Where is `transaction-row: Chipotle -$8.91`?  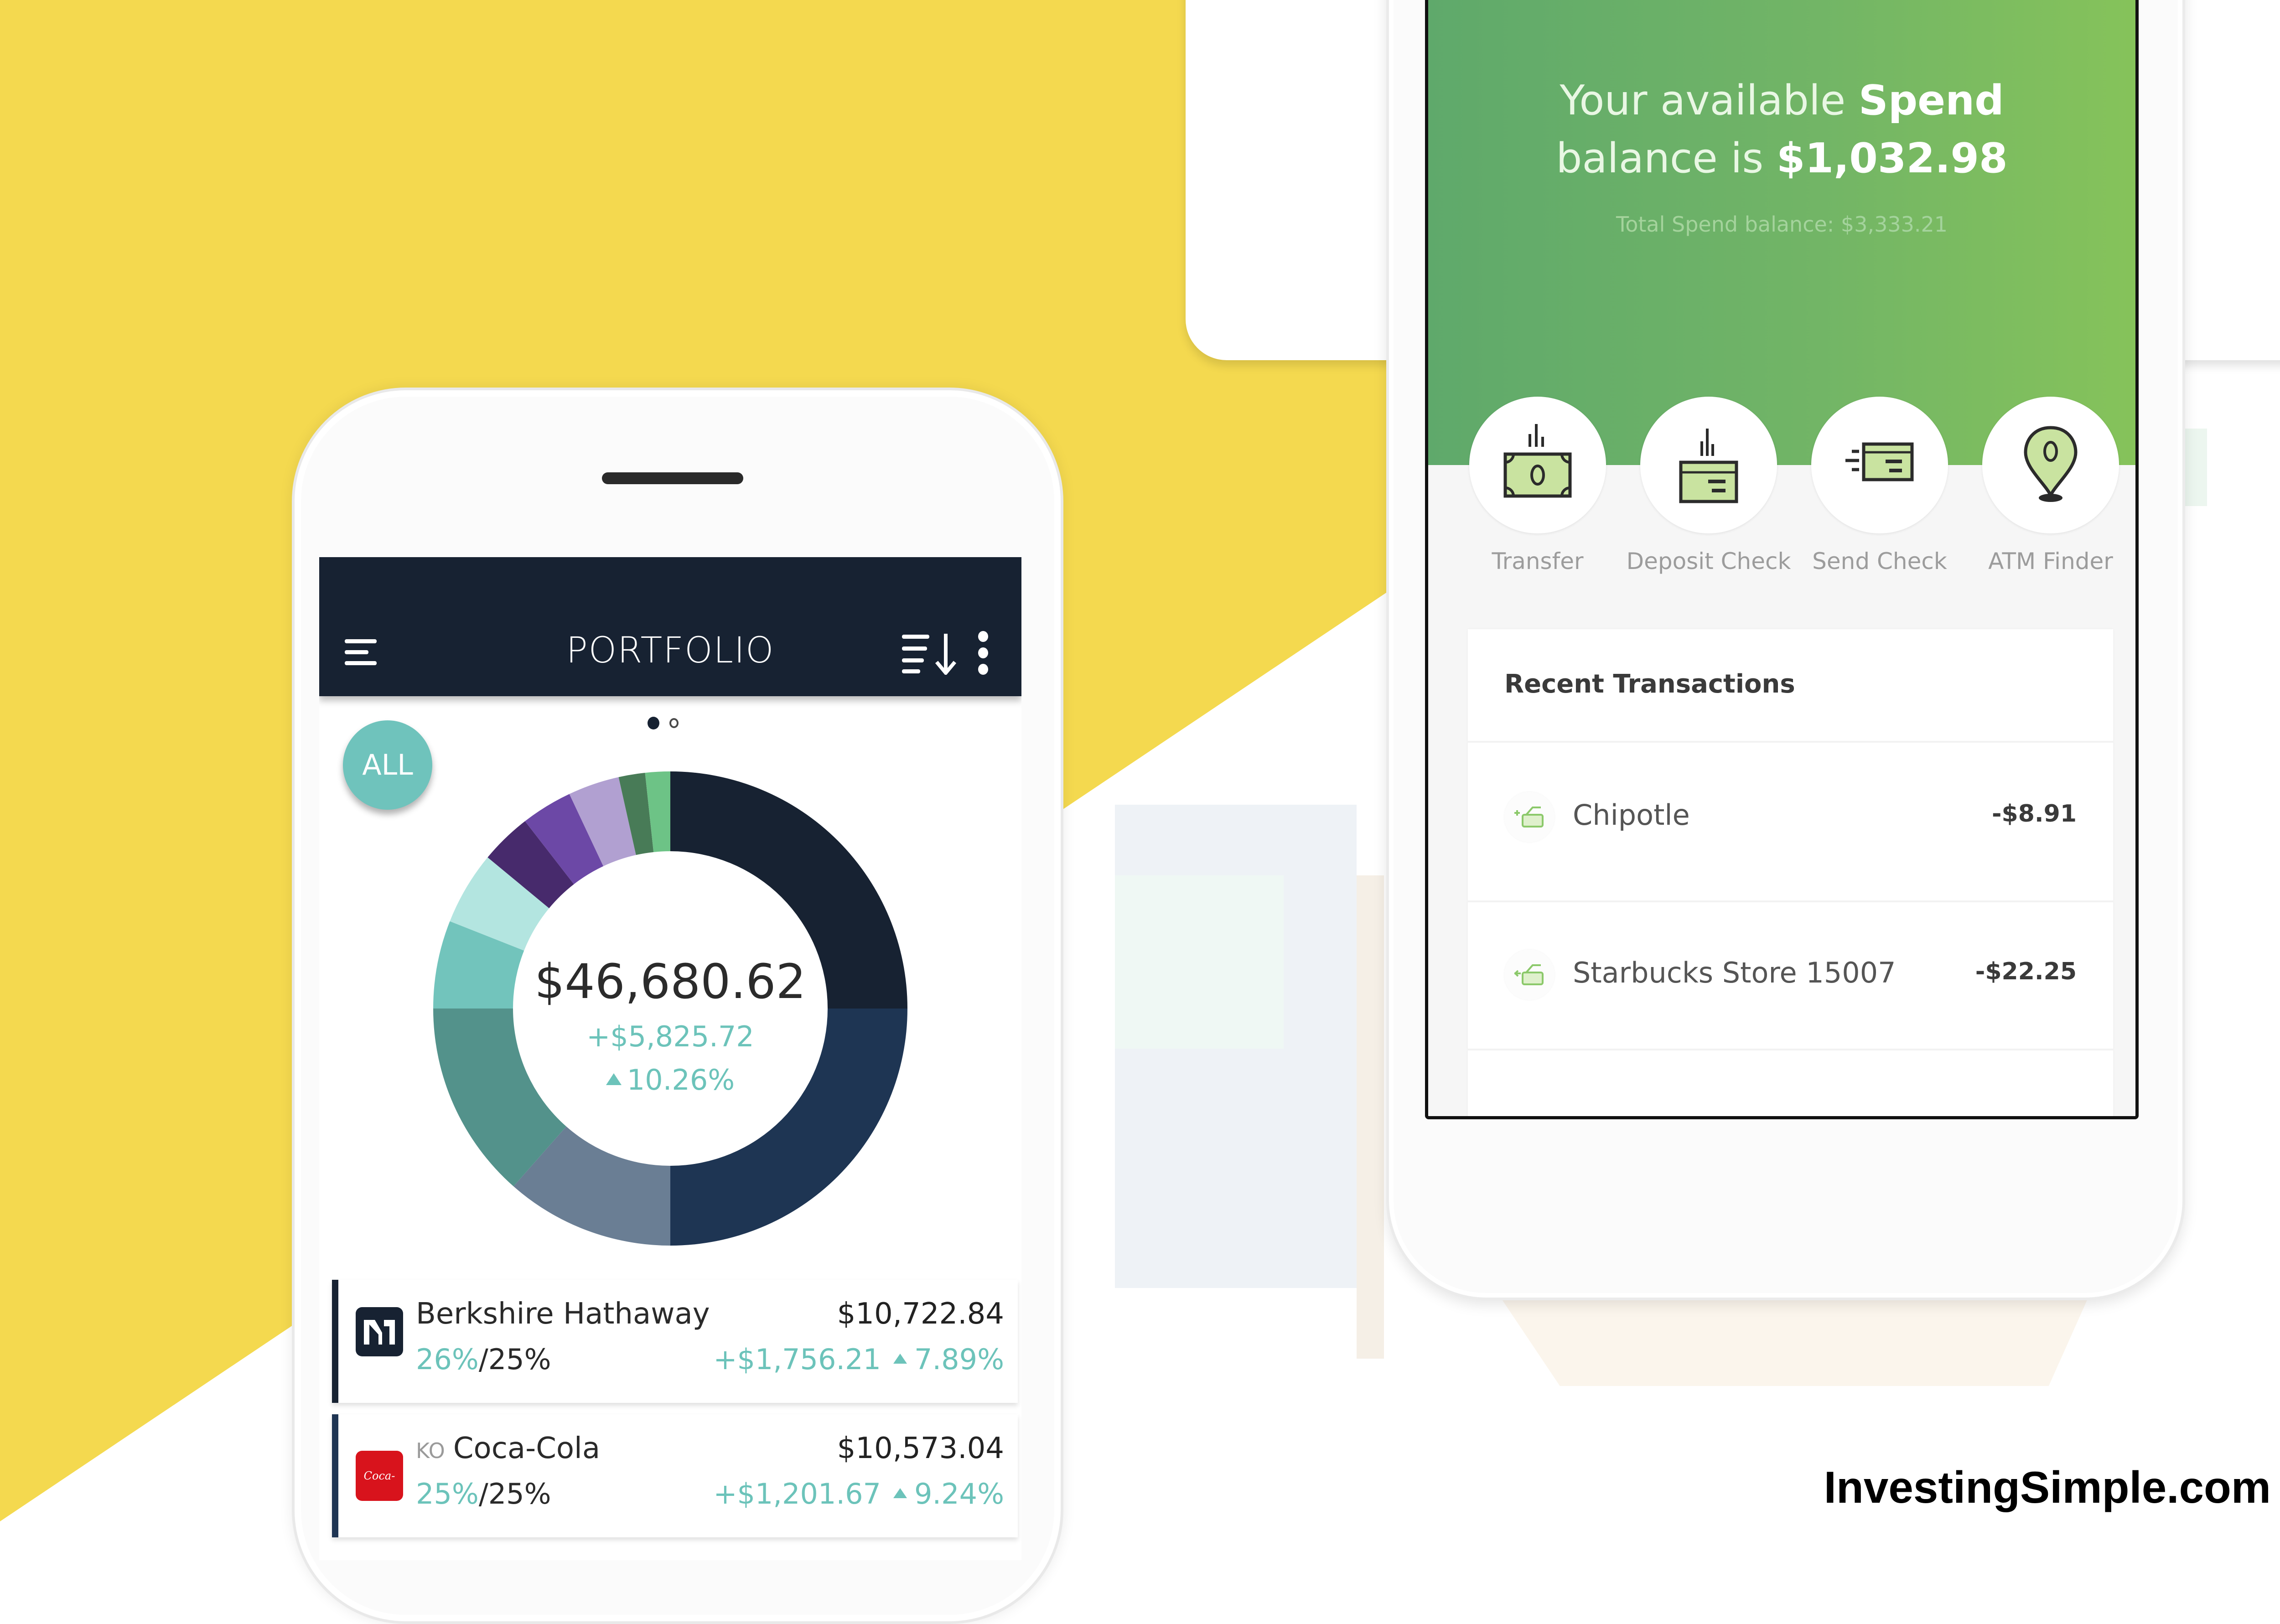 transaction-row: Chipotle -$8.91 is located at coordinates (1791, 816).